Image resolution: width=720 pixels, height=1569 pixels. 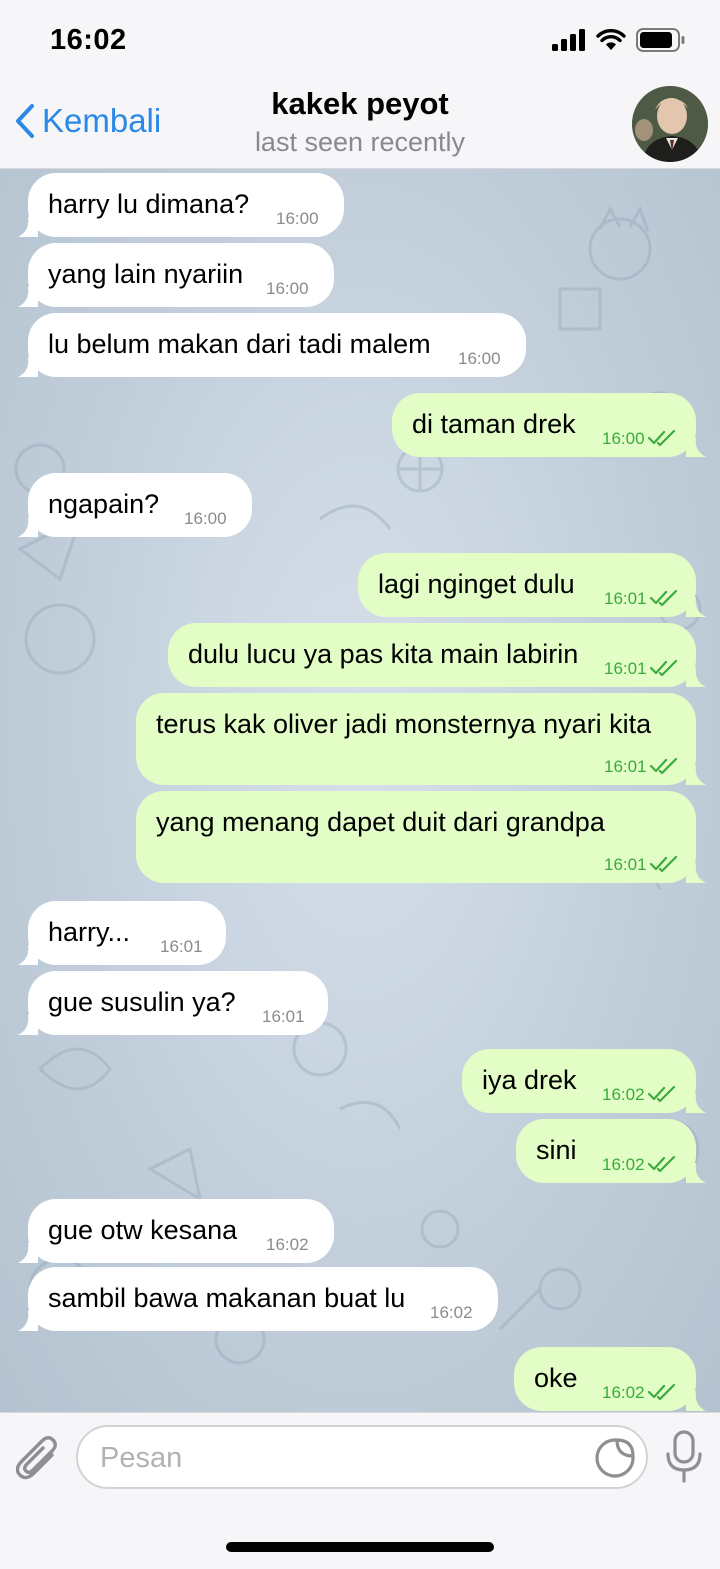 I want to click on message-bubble-incoming: lu belum makan dari tadi malem 16:00, so click(x=272, y=345).